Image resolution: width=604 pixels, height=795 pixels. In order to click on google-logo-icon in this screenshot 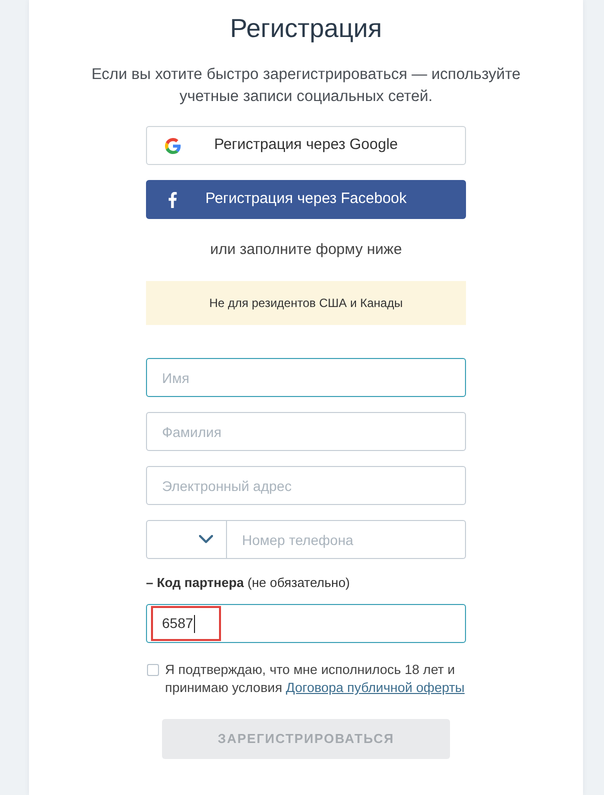, I will do `click(173, 146)`.